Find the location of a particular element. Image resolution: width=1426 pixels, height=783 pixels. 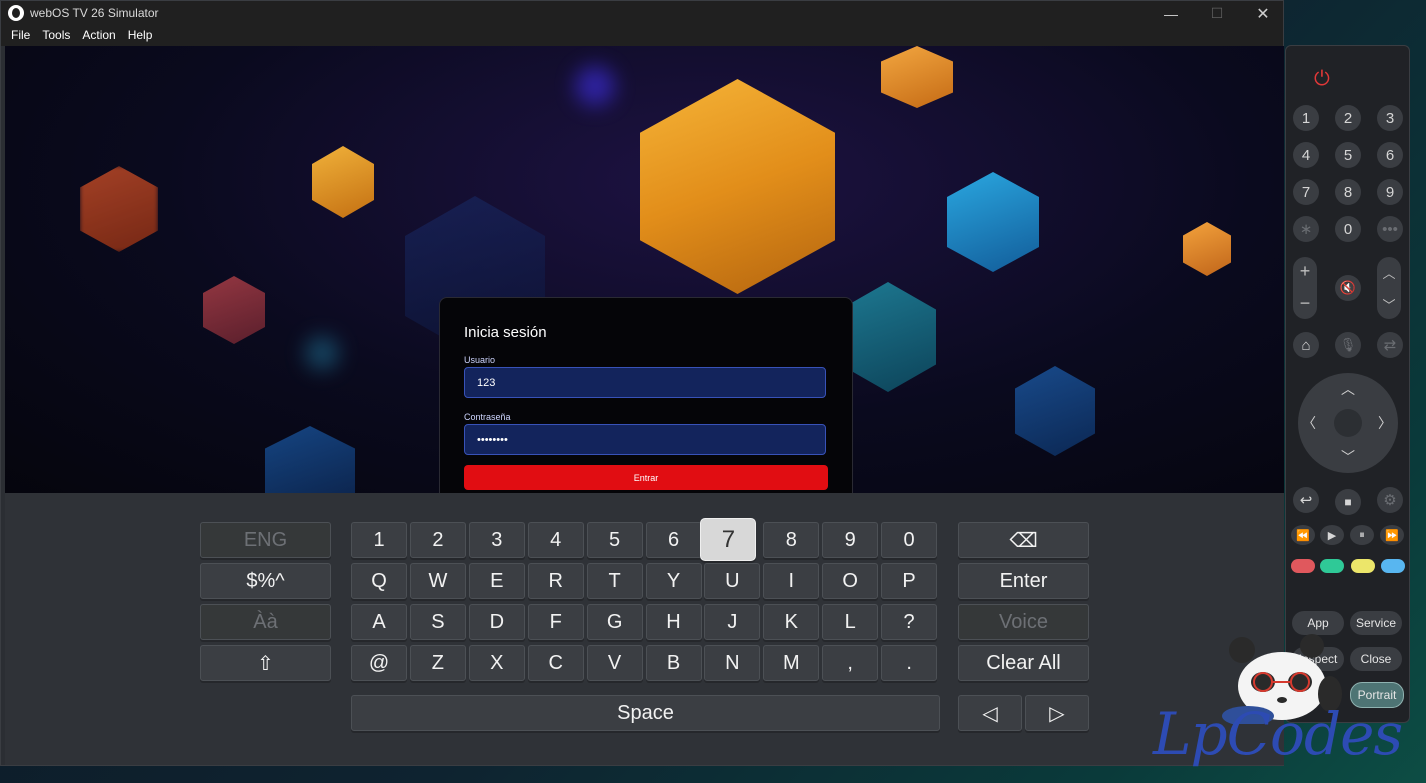

key-x: X is located at coordinates (496, 663).